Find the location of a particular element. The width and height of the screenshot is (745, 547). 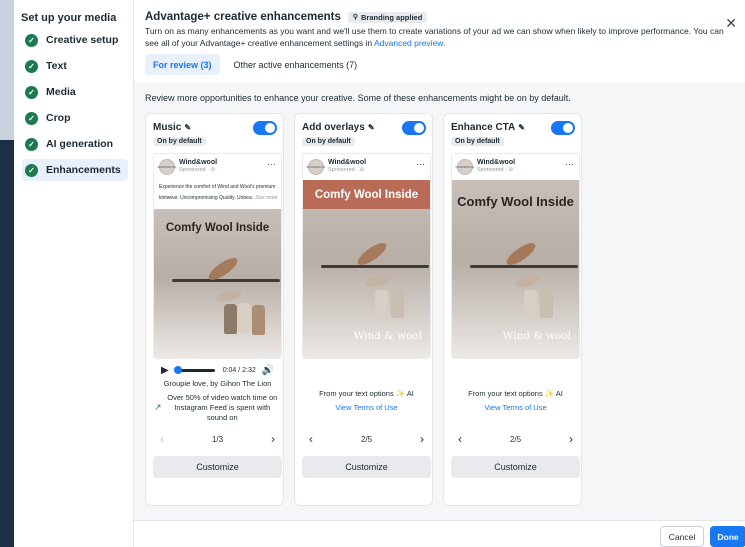

page-indicator: 2/5 is located at coordinates (515, 439).